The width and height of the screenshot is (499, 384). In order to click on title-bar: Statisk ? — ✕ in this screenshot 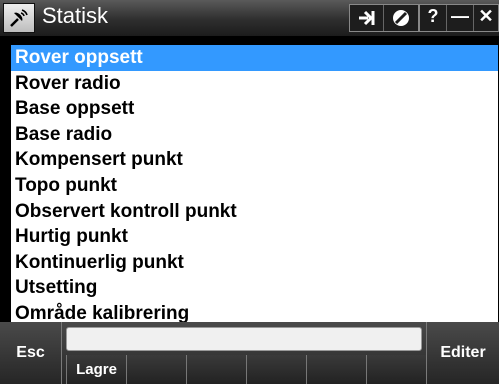, I will do `click(249, 18)`.